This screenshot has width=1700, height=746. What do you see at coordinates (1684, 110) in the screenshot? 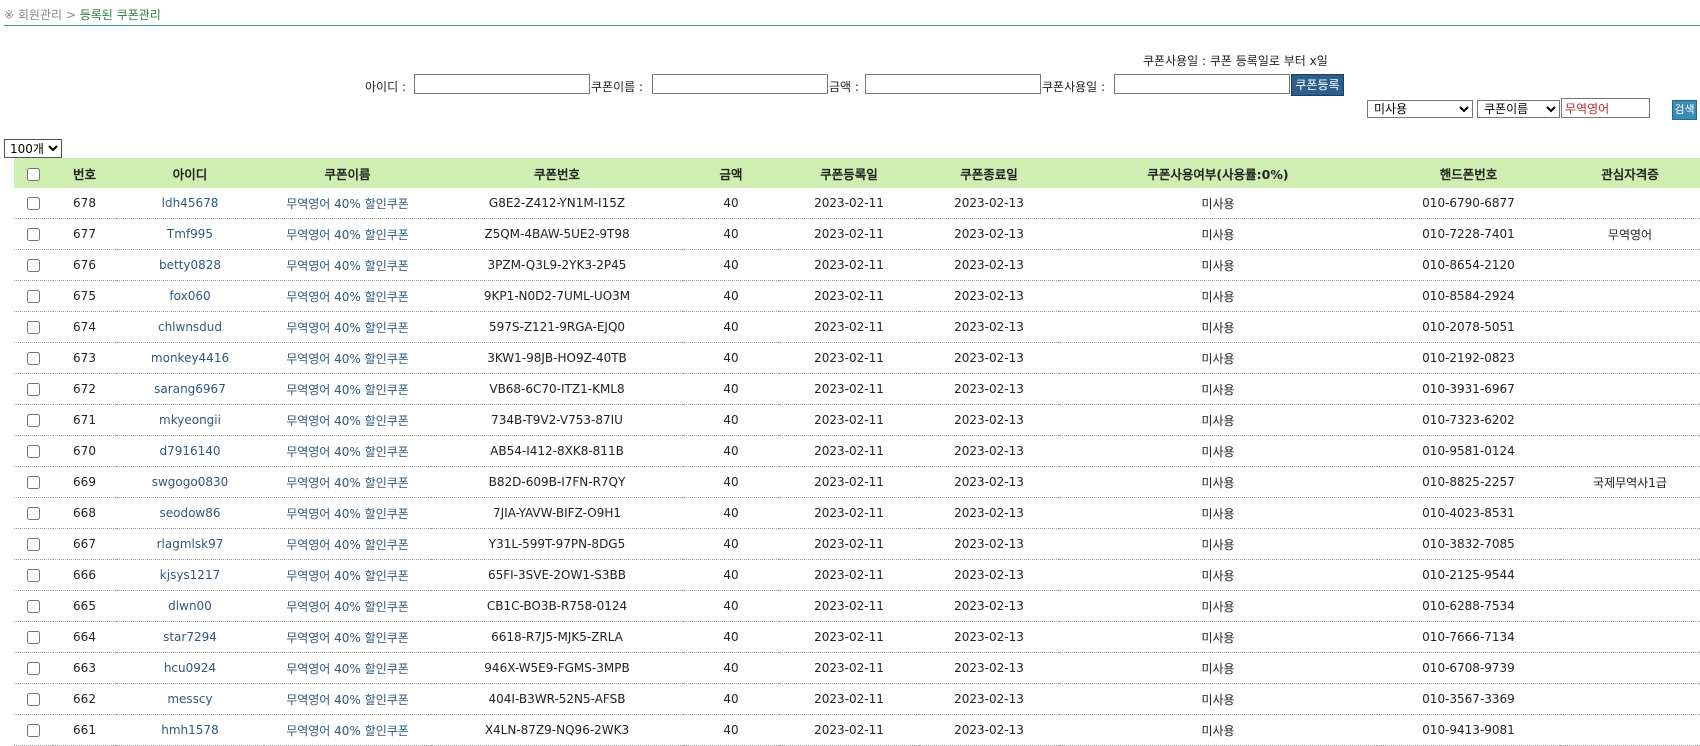
I see `search-button: 검색` at bounding box center [1684, 110].